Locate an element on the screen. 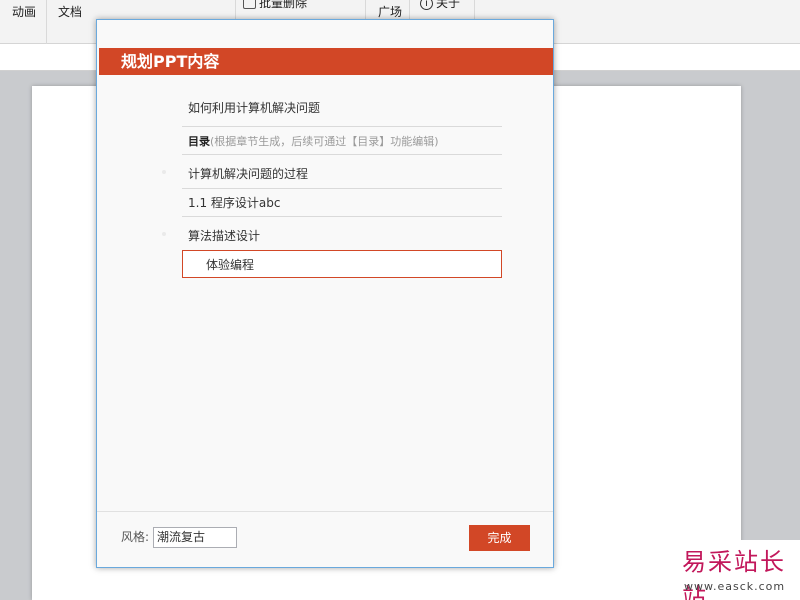 The width and height of the screenshot is (800, 600). dialog-header: 规划PPT内容 is located at coordinates (326, 61).